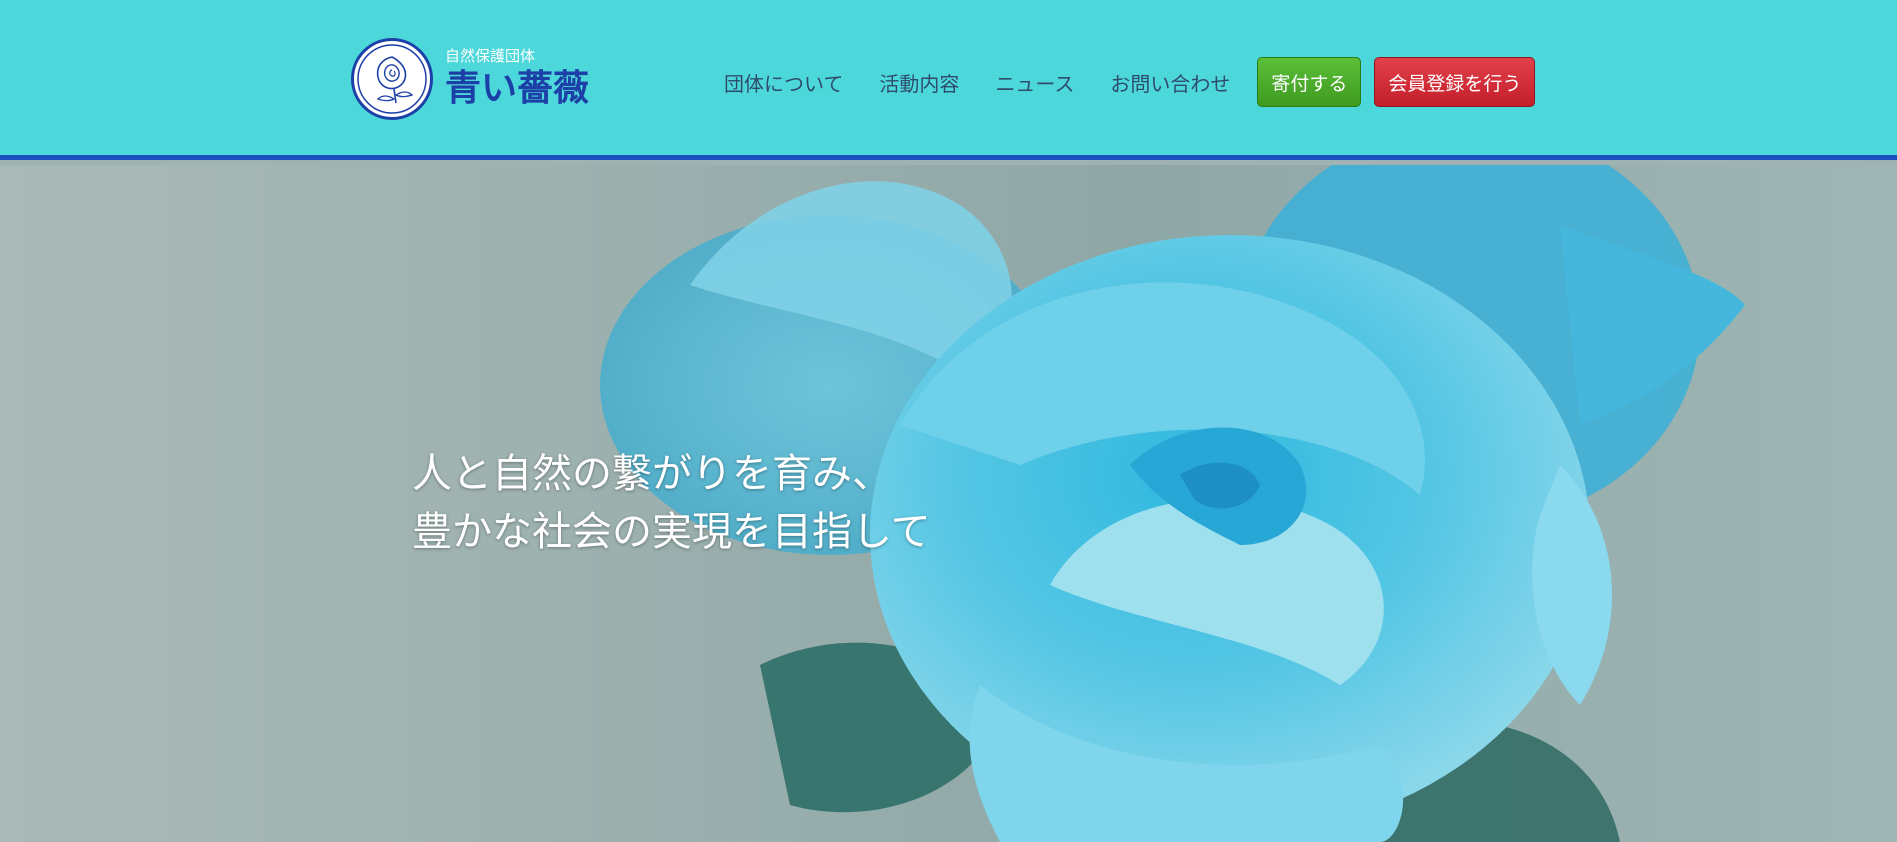 The width and height of the screenshot is (1897, 842). I want to click on donate-button: 寄付する, so click(1309, 82).